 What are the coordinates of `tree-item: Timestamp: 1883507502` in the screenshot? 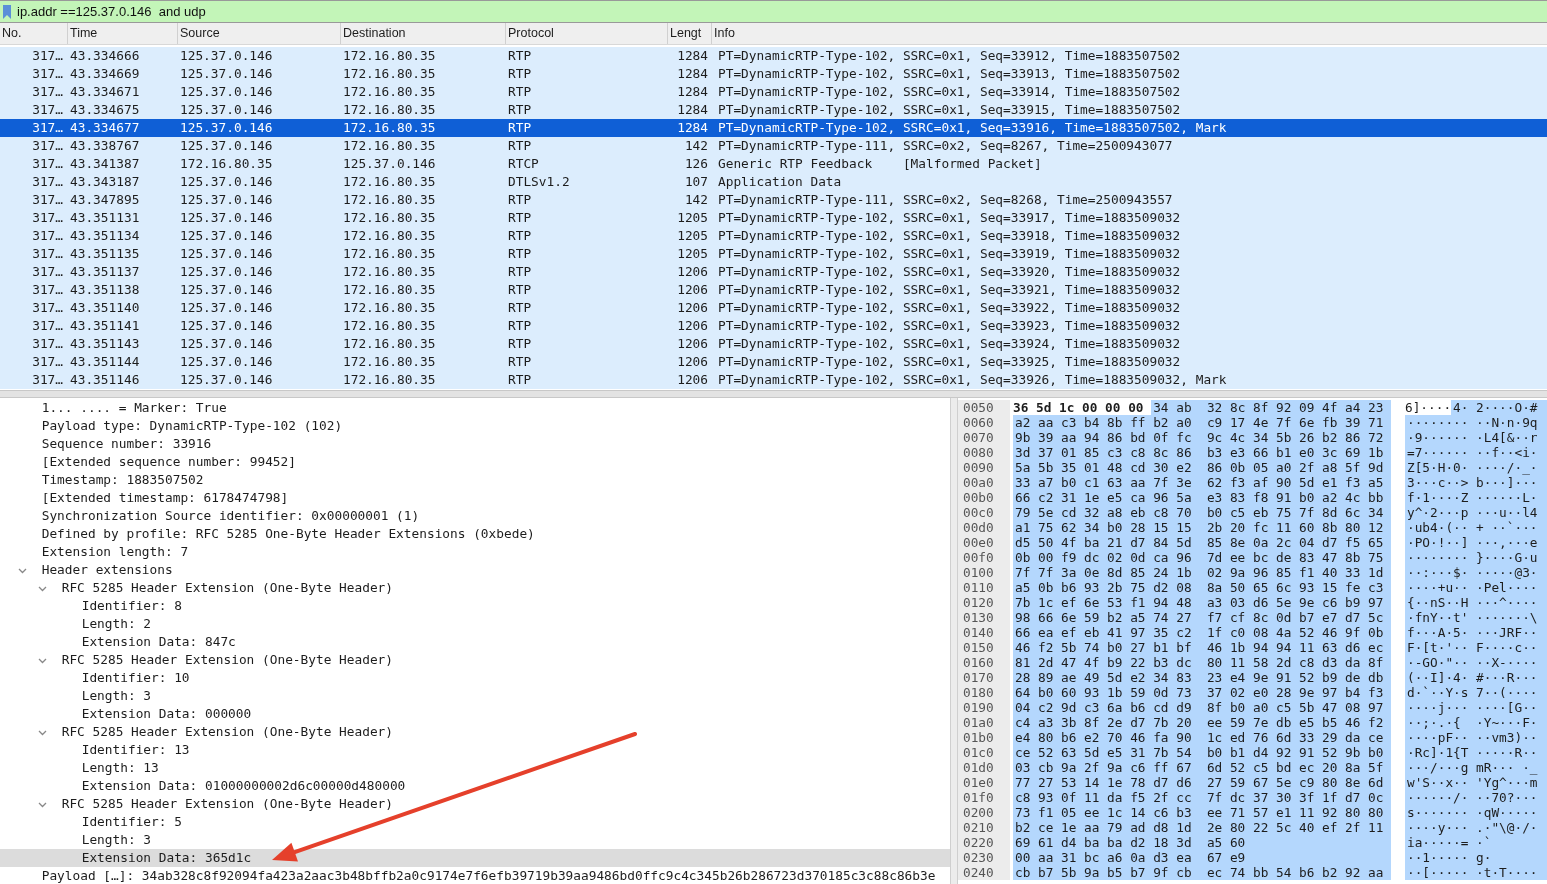 It's located at (475, 480).